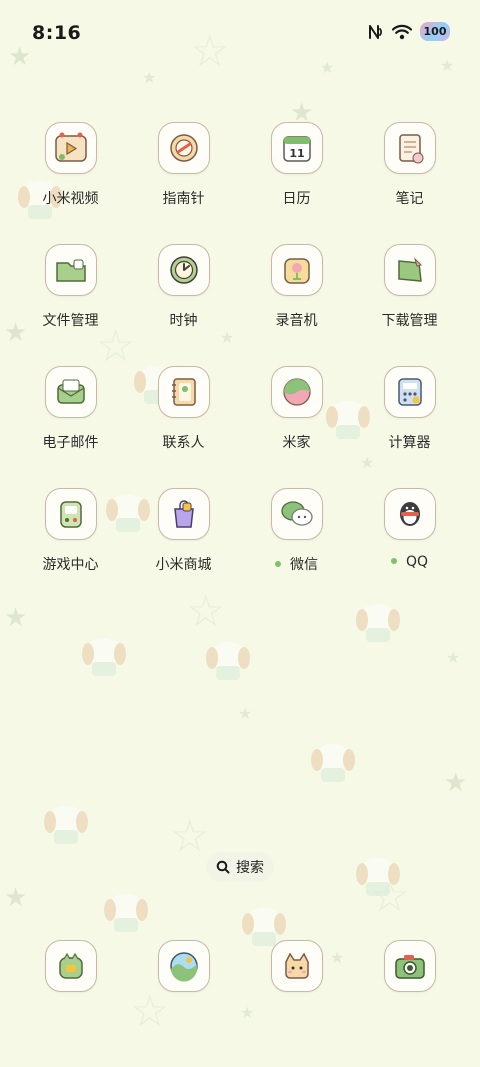  I want to click on app-notes: 笔记, so click(409, 165).